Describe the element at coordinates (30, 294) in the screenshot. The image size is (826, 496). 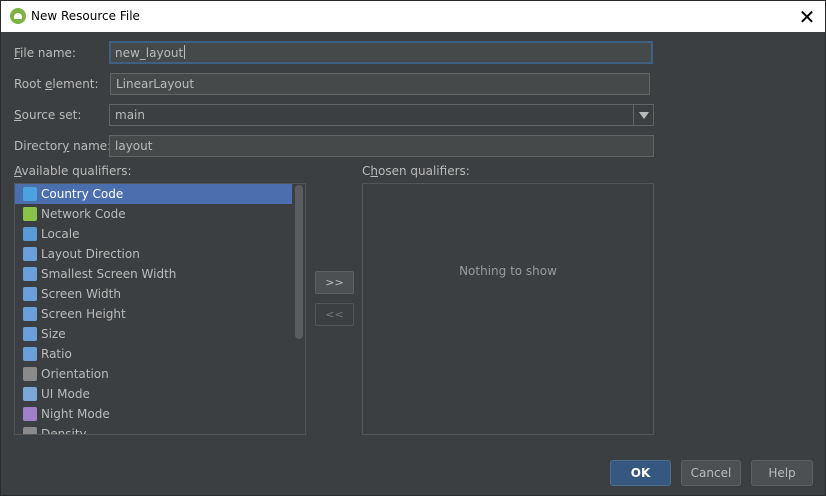
I see `screen-width-icon` at that location.